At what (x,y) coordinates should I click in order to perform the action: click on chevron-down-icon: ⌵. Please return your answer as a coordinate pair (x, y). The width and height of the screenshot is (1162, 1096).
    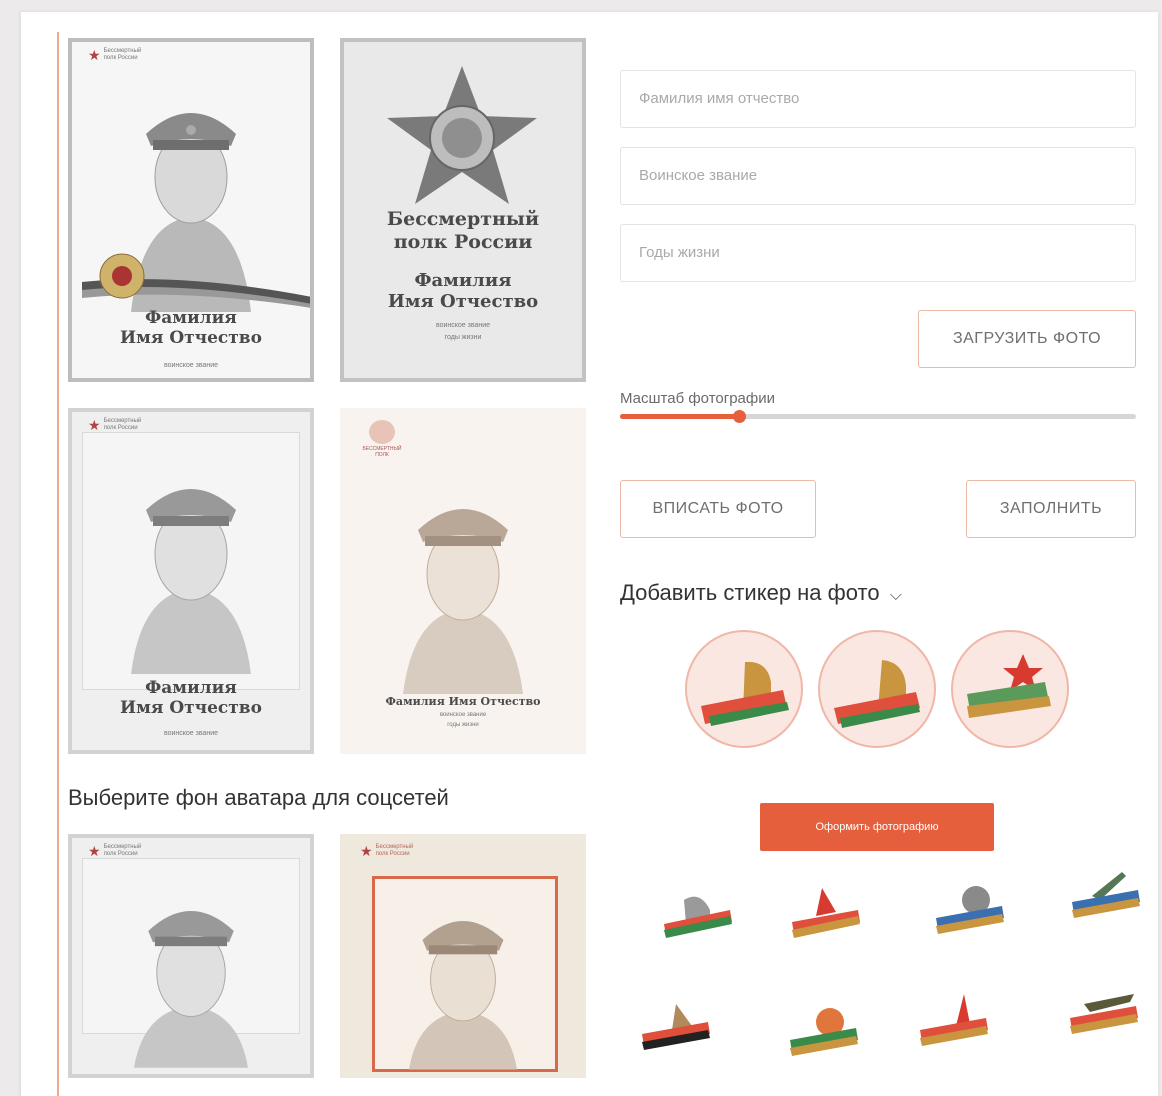
    Looking at the image, I should click on (895, 595).